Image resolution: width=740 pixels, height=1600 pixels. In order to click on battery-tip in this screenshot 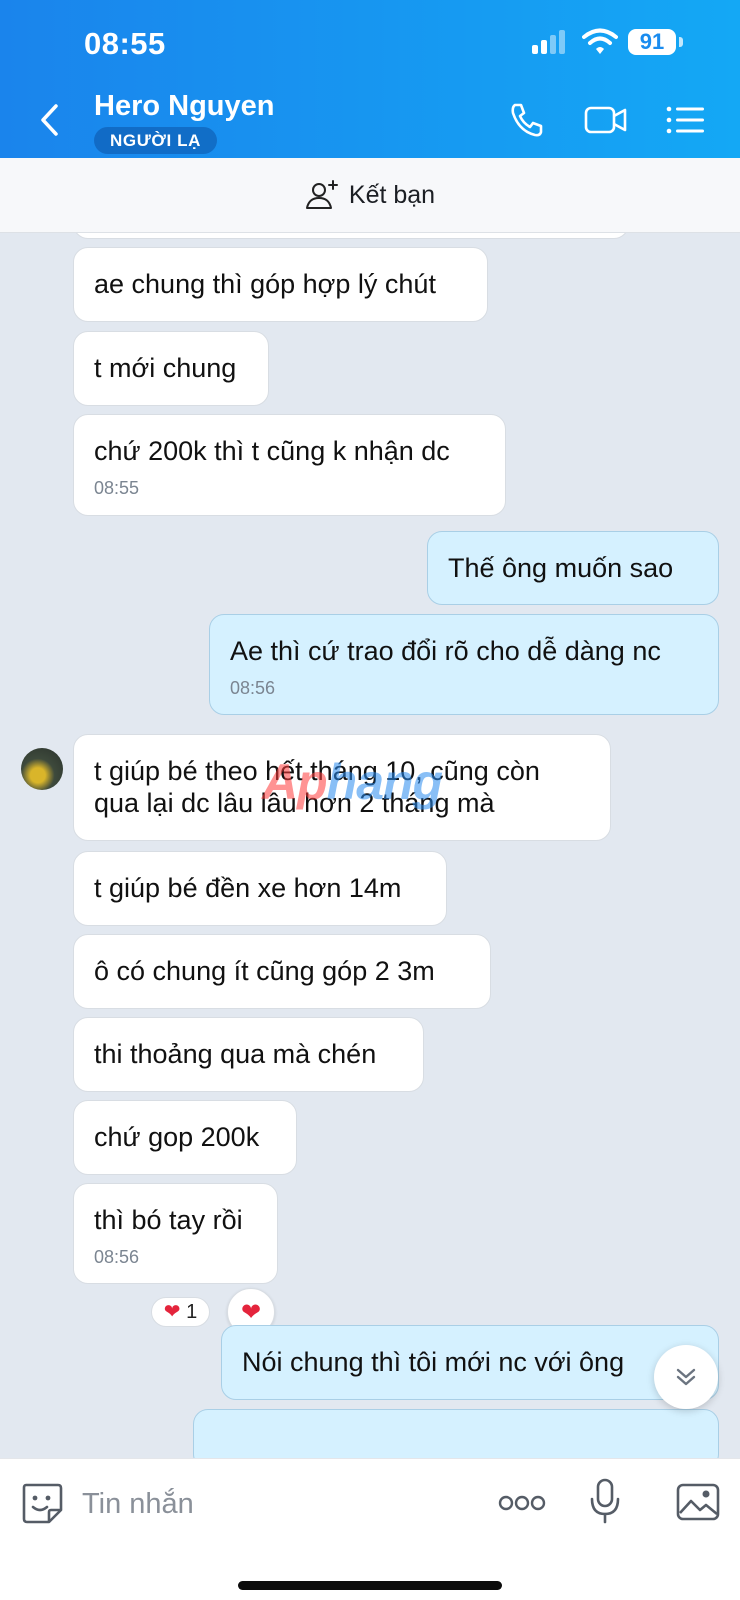, I will do `click(681, 42)`.